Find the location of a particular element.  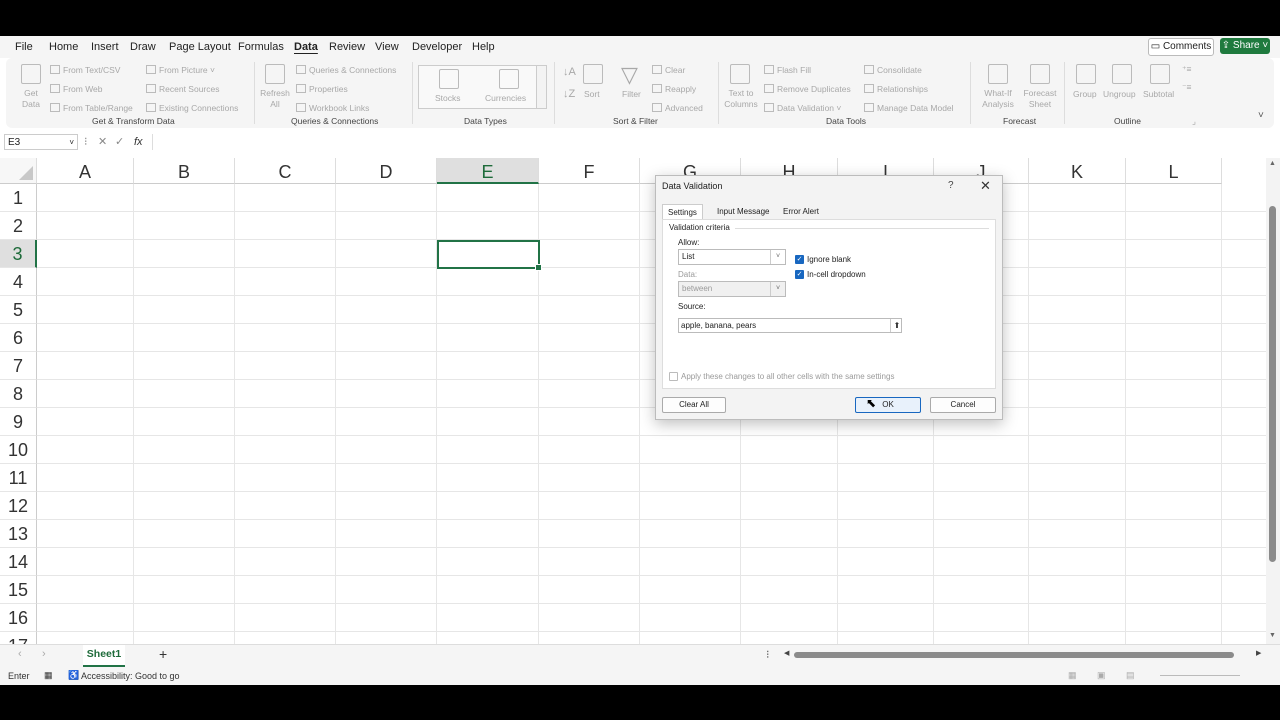

menu-file: File is located at coordinates (24, 47).